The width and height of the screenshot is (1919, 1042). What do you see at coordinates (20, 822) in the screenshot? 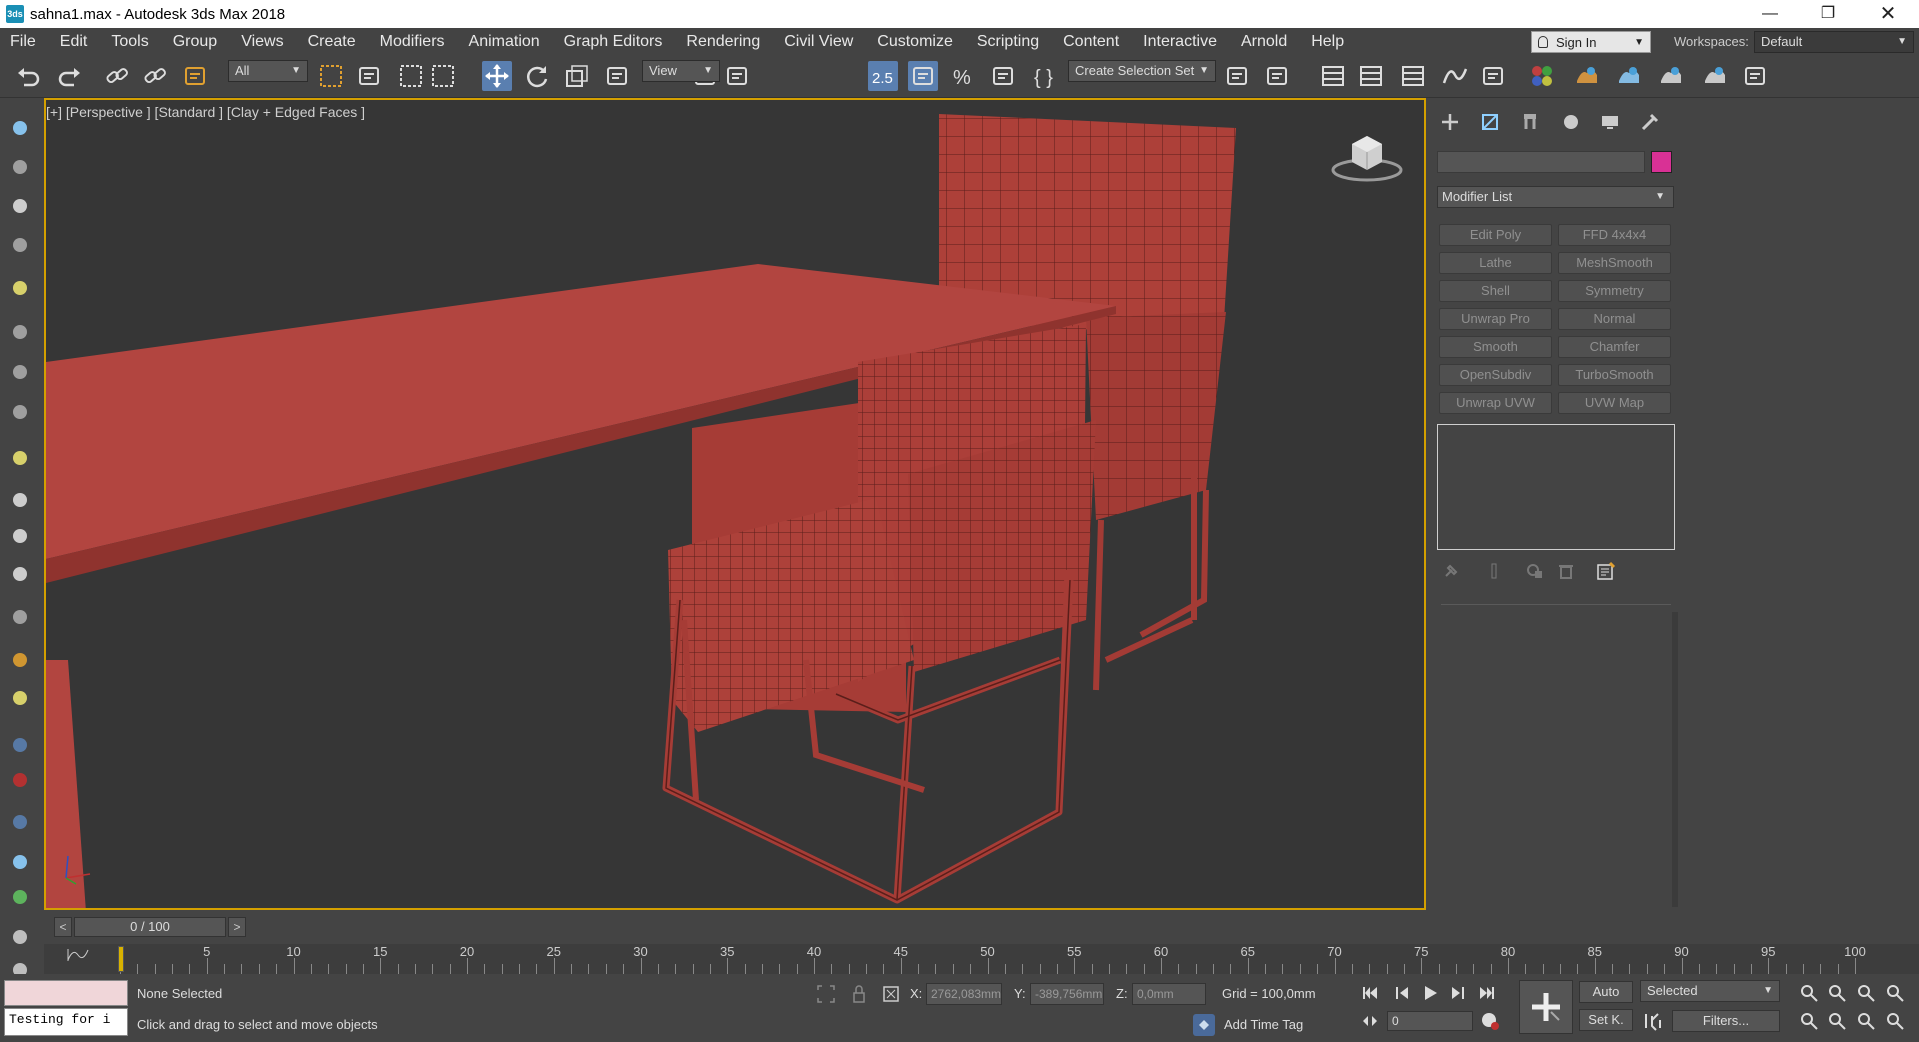
I see `geometry-icon` at bounding box center [20, 822].